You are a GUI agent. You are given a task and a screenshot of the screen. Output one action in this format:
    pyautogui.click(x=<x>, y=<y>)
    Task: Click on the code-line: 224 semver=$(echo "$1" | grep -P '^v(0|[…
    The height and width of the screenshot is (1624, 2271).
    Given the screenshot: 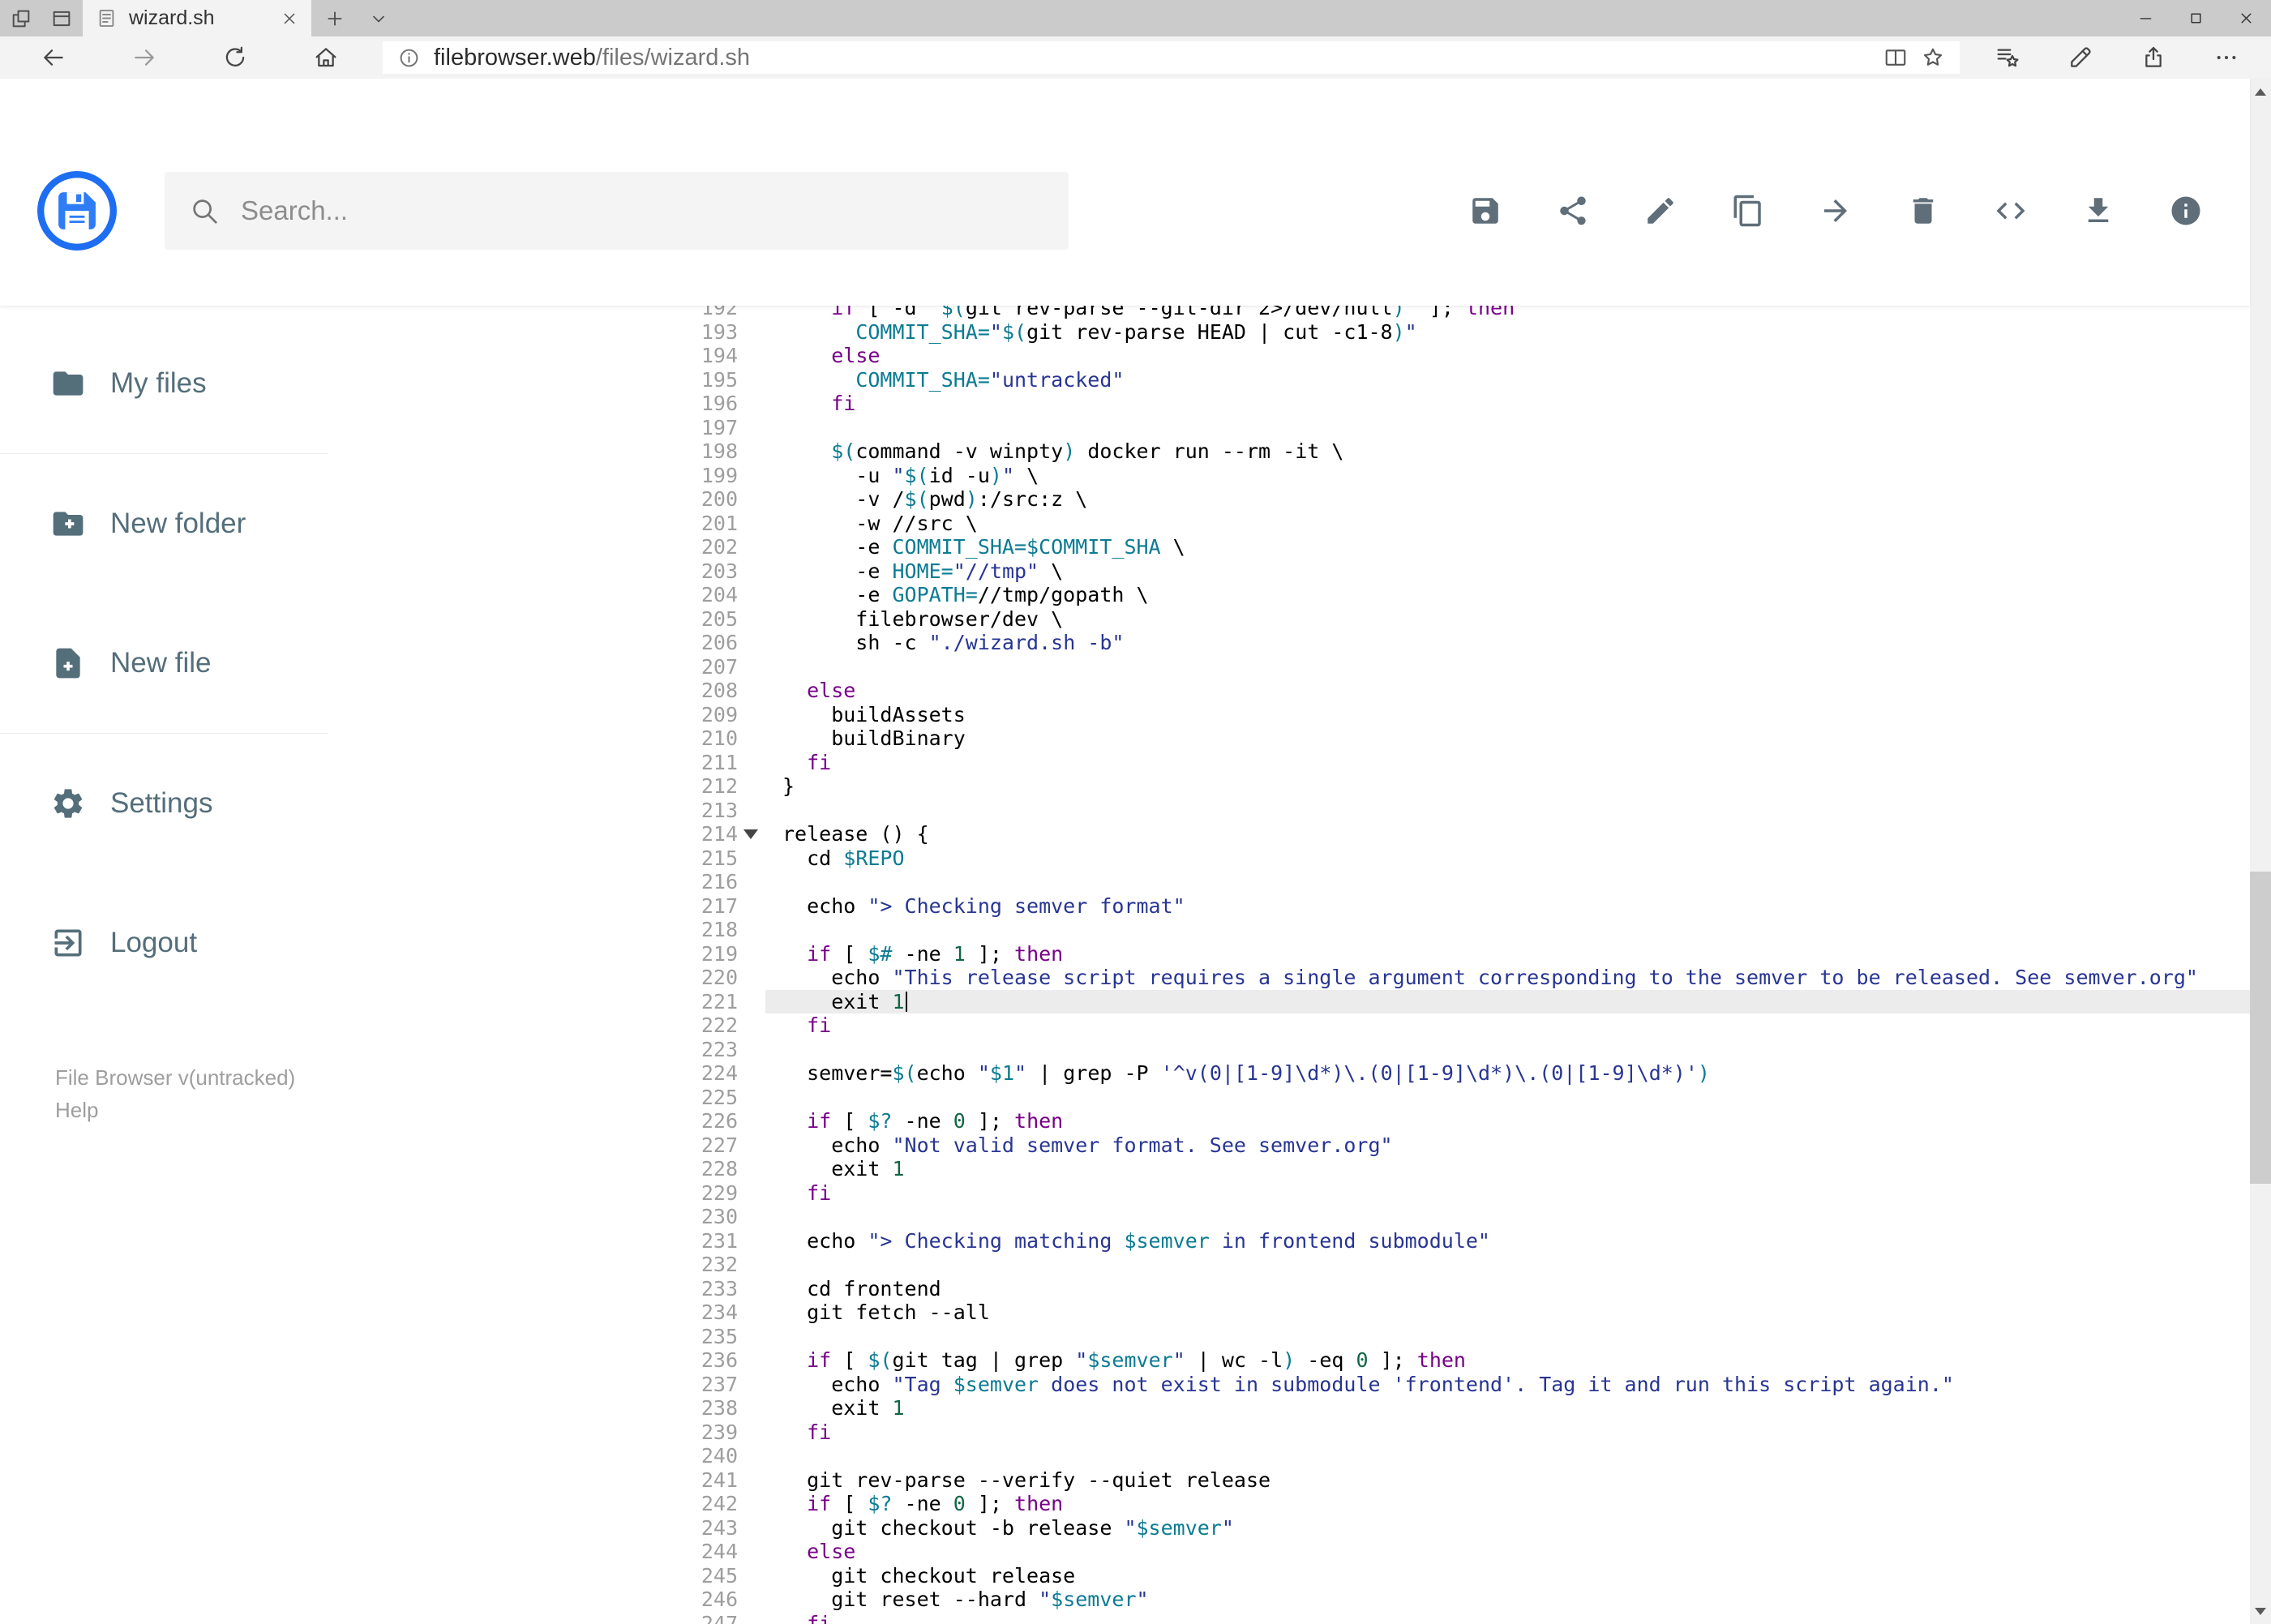 What is the action you would take?
    pyautogui.click(x=1289, y=1074)
    